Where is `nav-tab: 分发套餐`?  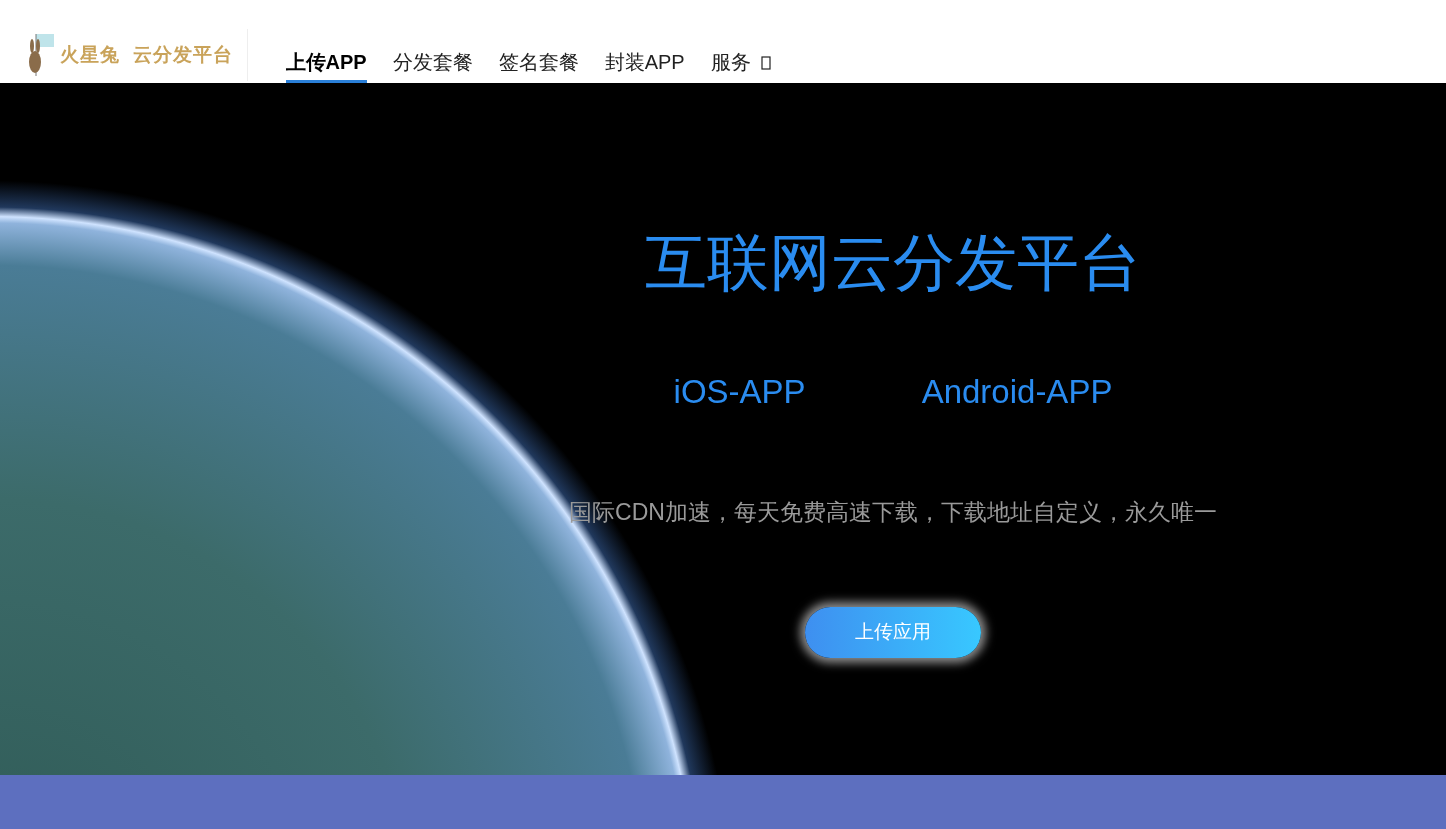
nav-tab: 分发套餐 is located at coordinates (432, 66).